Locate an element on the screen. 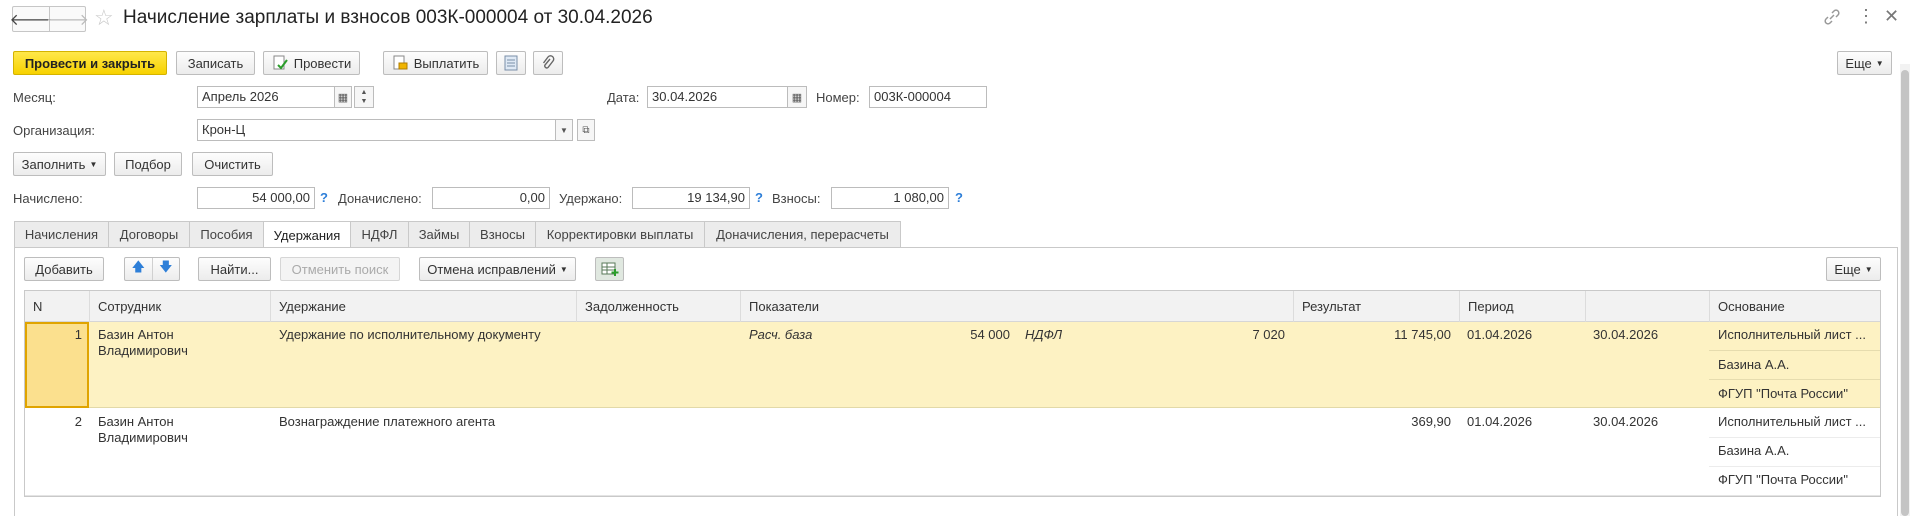 The width and height of the screenshot is (1920, 516). add-table-row-button is located at coordinates (609, 269).